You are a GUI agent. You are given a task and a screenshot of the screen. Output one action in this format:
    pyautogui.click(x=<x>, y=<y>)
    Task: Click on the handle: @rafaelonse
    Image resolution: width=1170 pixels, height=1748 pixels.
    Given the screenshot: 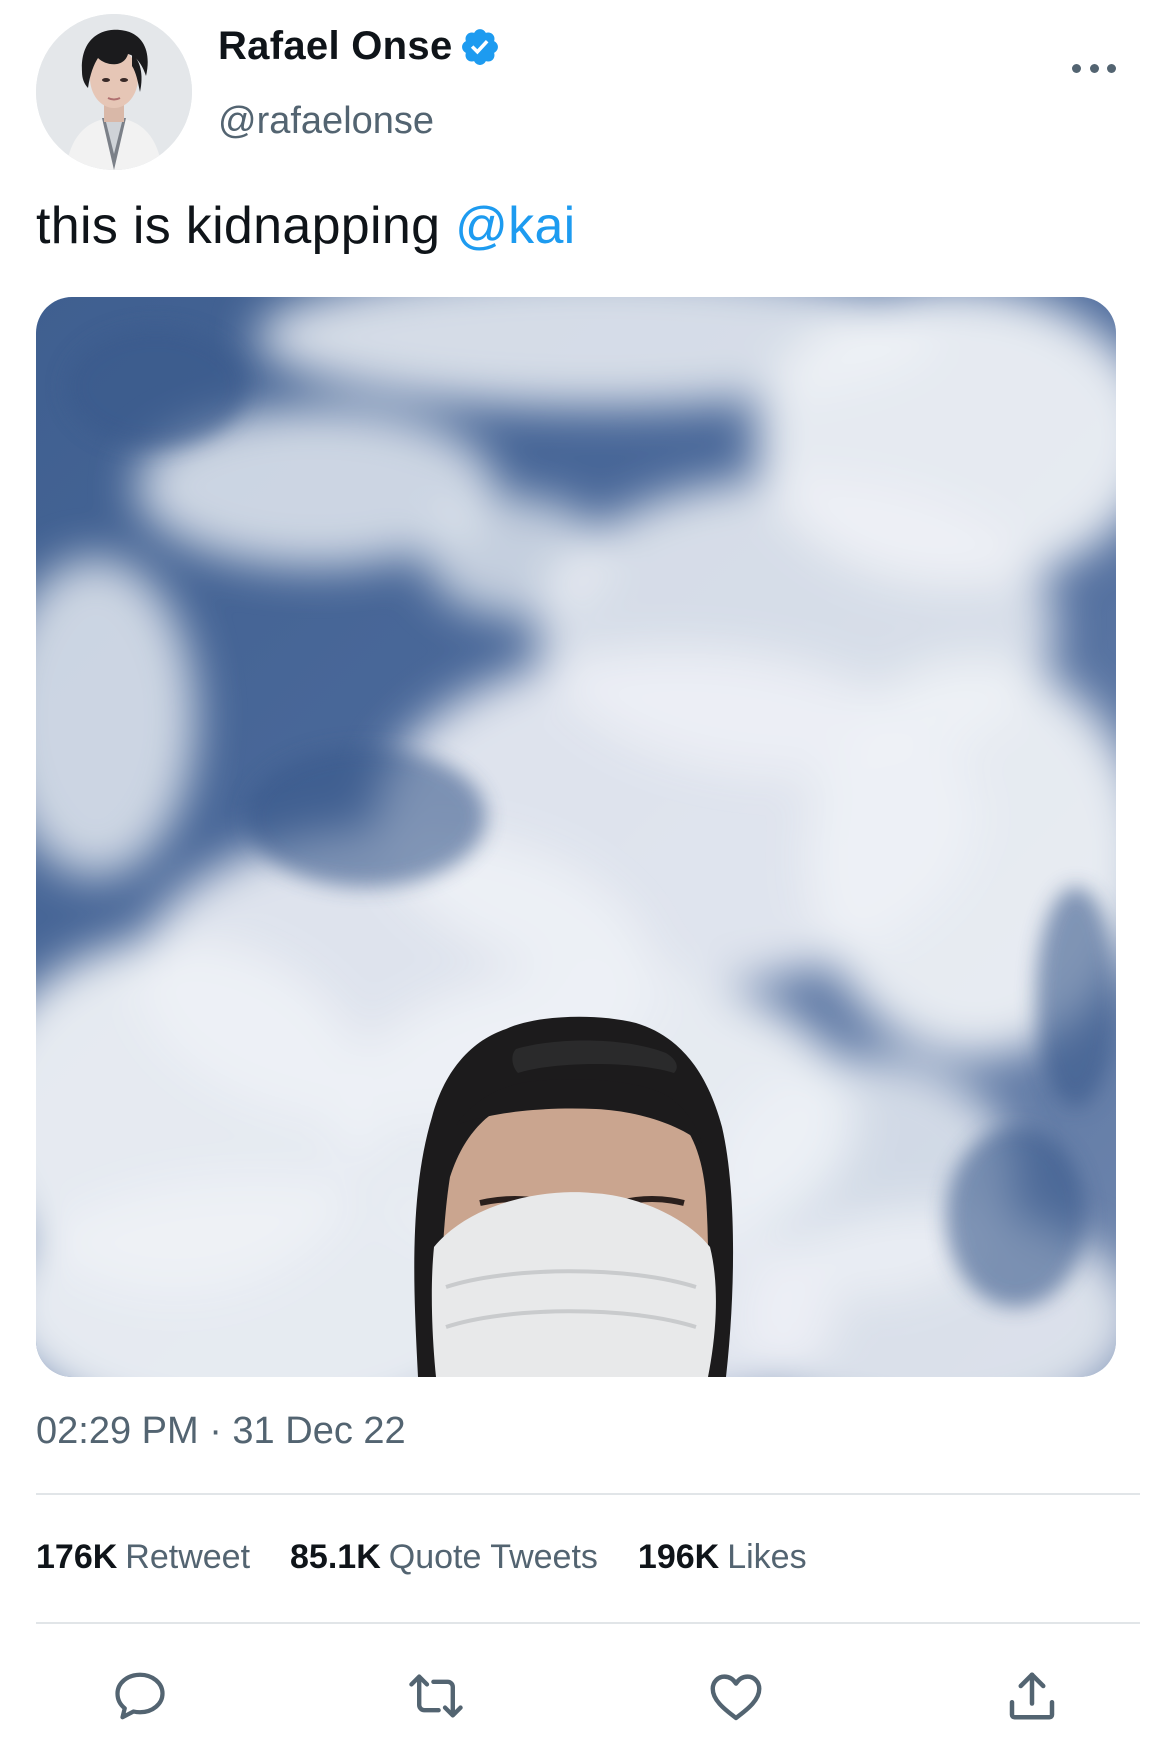 What is the action you would take?
    pyautogui.click(x=326, y=121)
    